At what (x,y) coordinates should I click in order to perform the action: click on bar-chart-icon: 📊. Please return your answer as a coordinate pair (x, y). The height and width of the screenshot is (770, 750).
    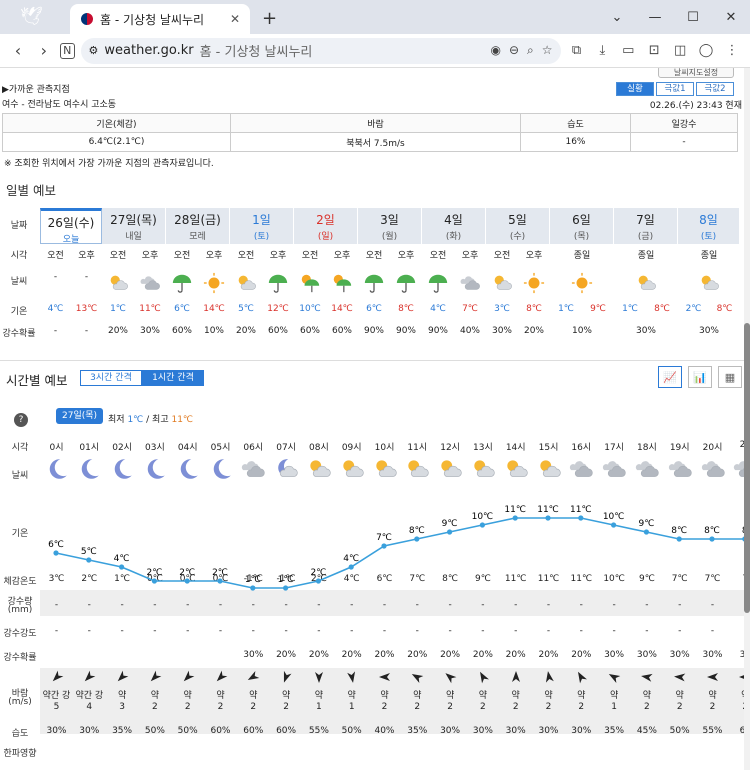
    Looking at the image, I should click on (700, 377).